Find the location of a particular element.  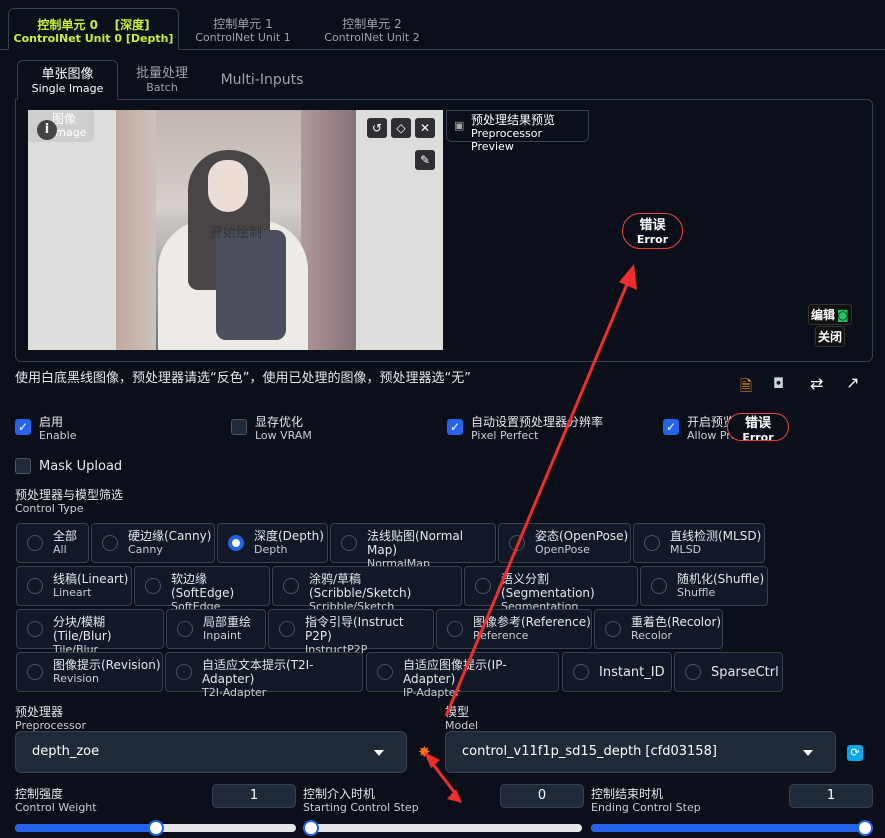

control-type-label-cn: 重着色(Recolor) is located at coordinates (676, 622).